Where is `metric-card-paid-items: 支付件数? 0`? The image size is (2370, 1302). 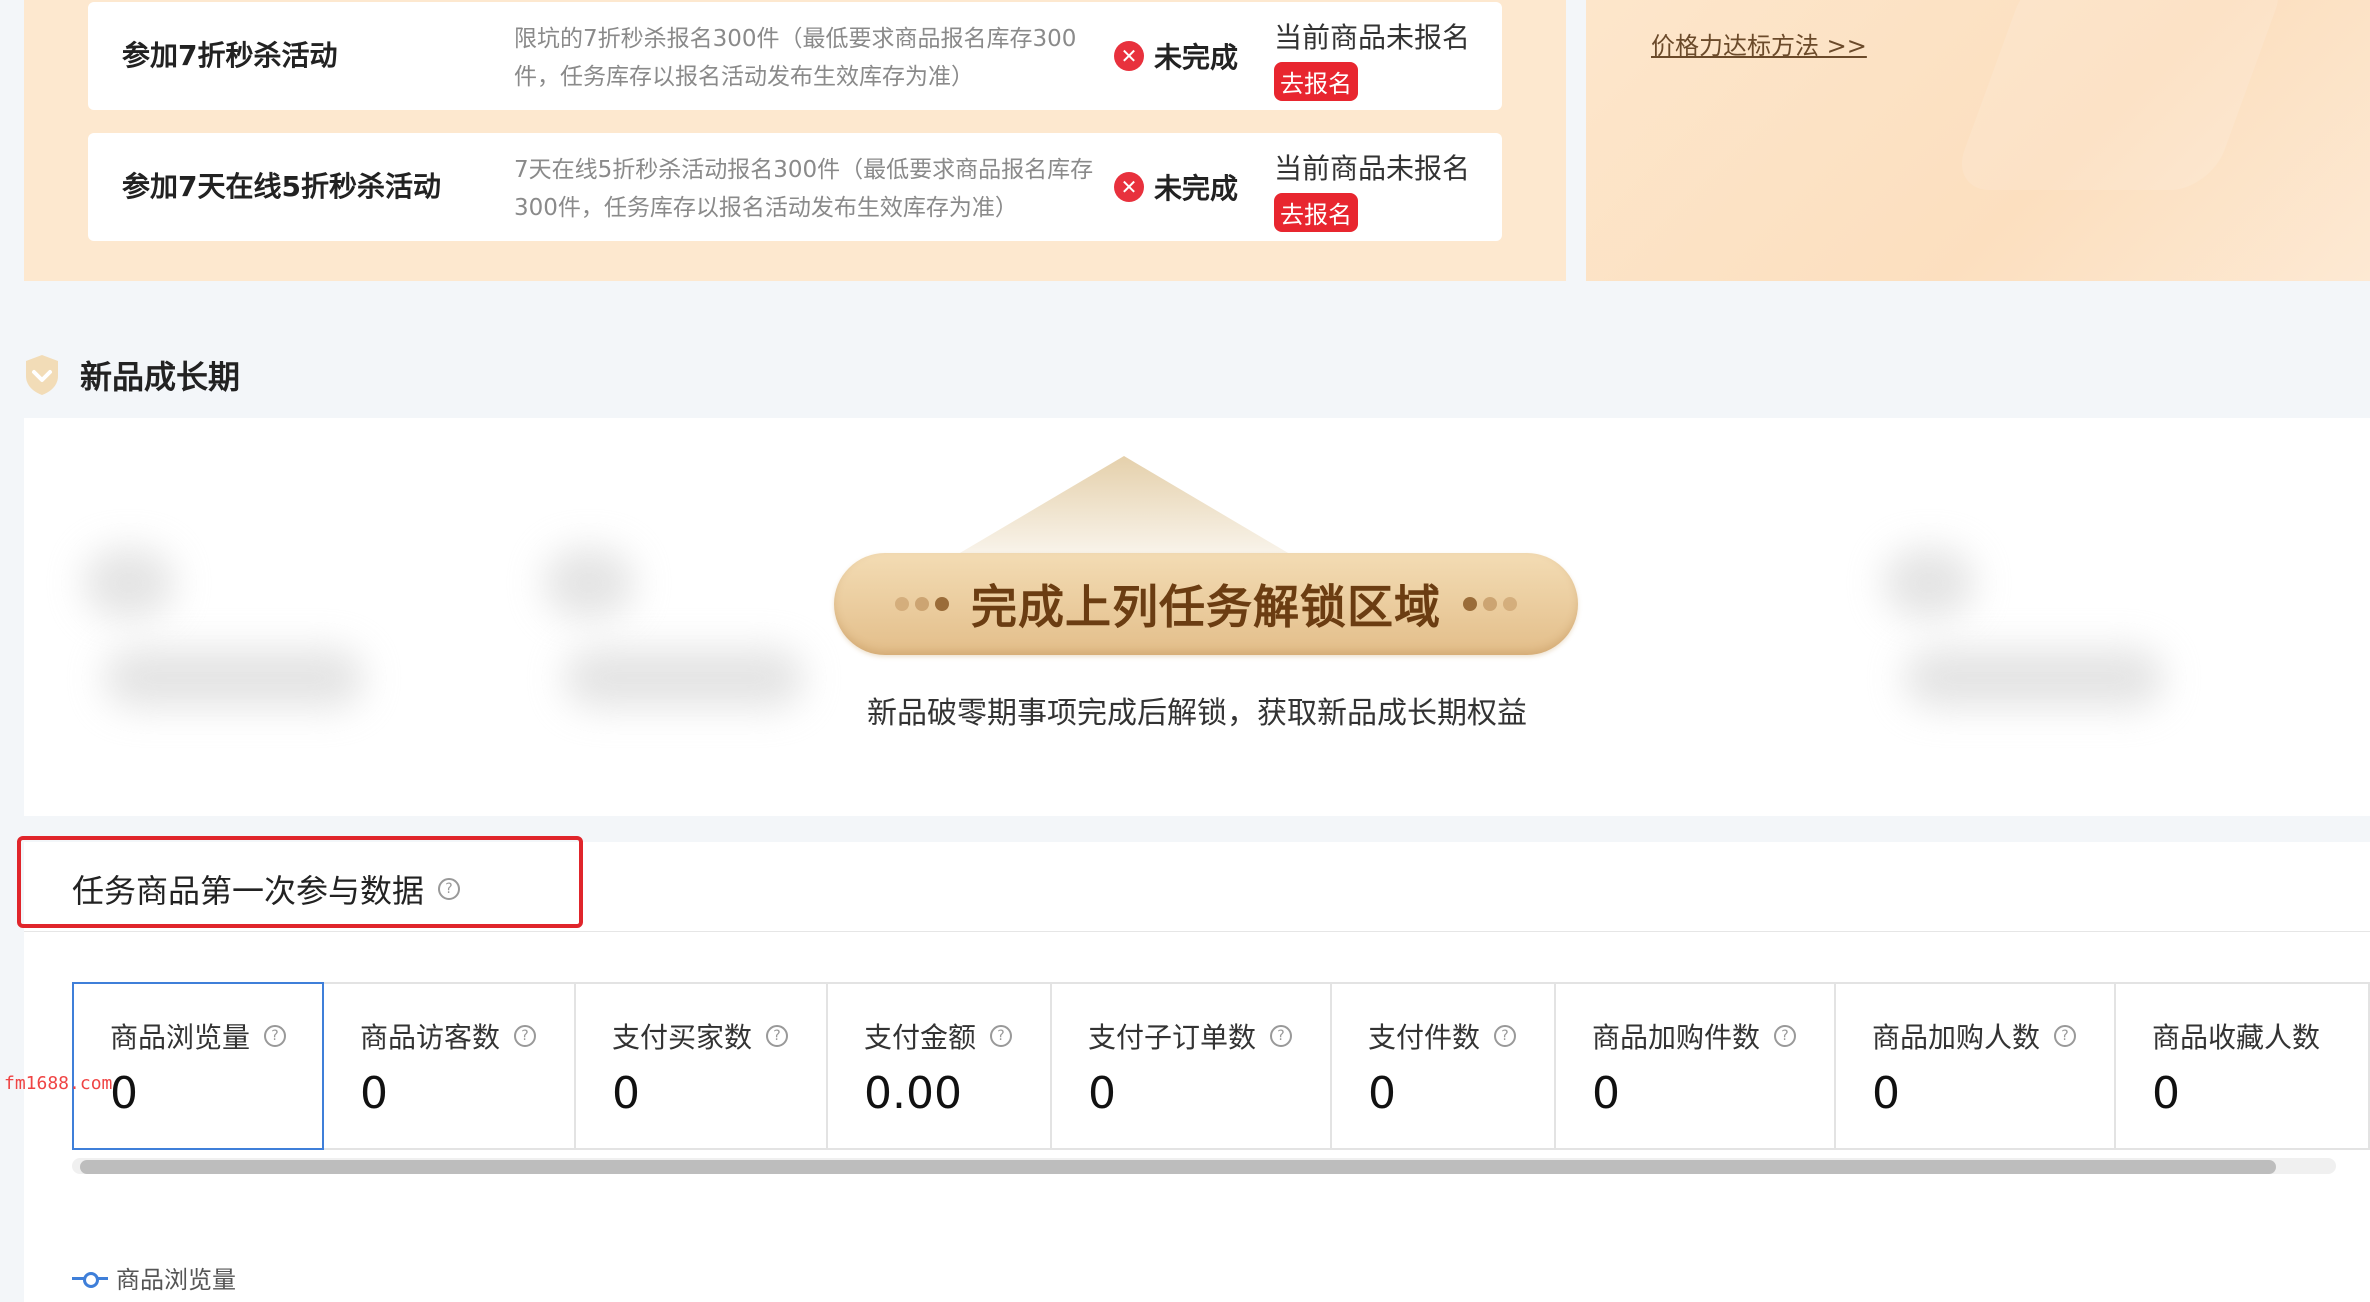
metric-card-paid-items: 支付件数? 0 is located at coordinates (1444, 1066).